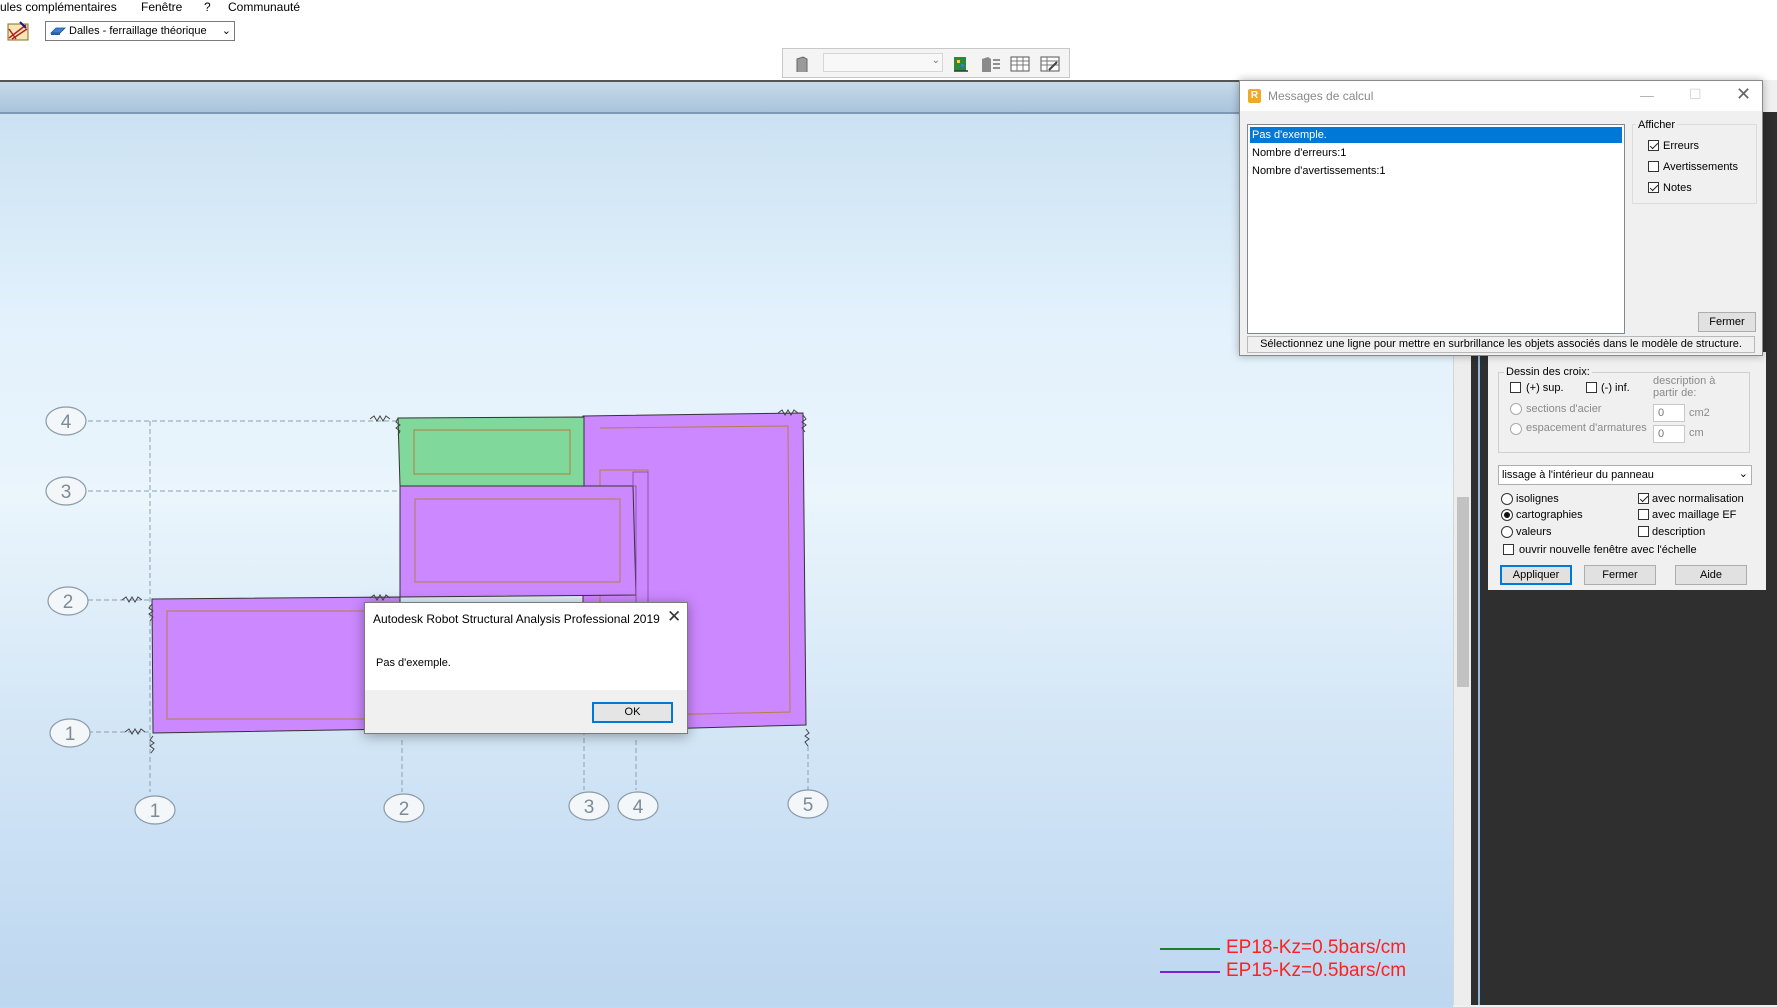 Image resolution: width=1777 pixels, height=1007 pixels. Describe the element at coordinates (589, 807) in the screenshot. I see `grid-label-x3: 3` at that location.